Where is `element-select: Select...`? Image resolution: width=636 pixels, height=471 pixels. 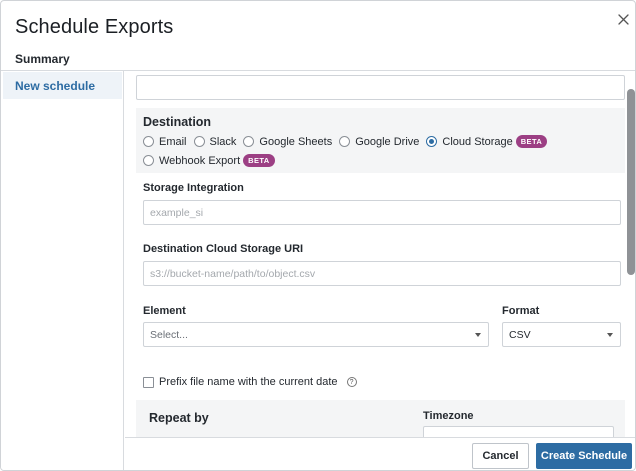
element-select: Select... is located at coordinates (316, 334).